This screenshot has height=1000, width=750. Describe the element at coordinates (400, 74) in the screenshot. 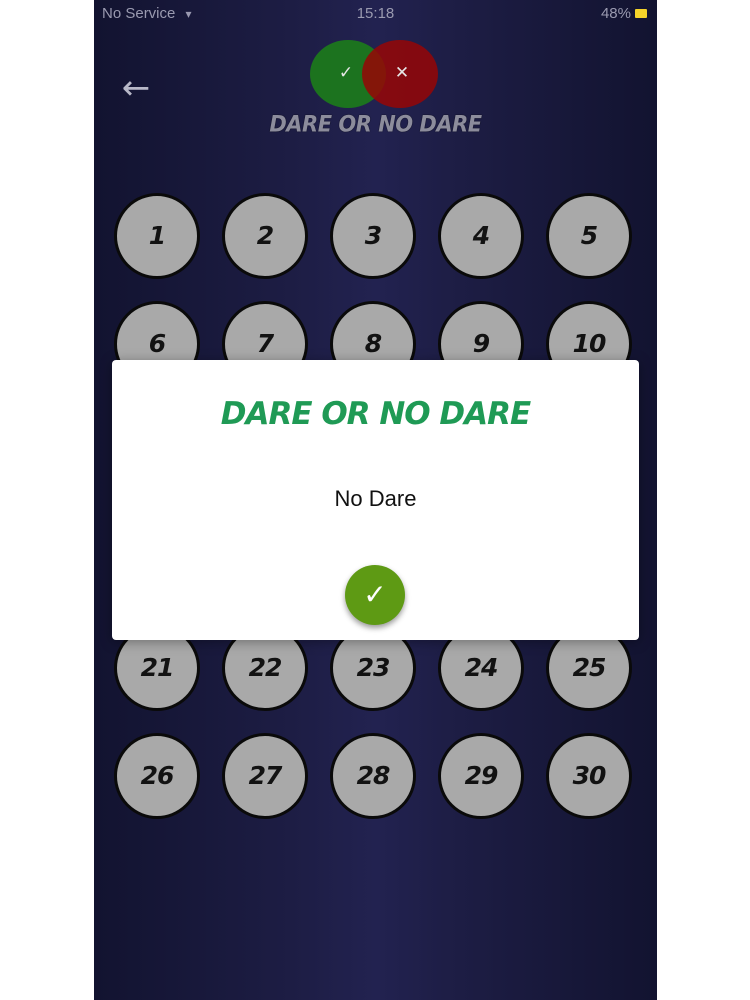

I see `close-icon: ✕` at that location.